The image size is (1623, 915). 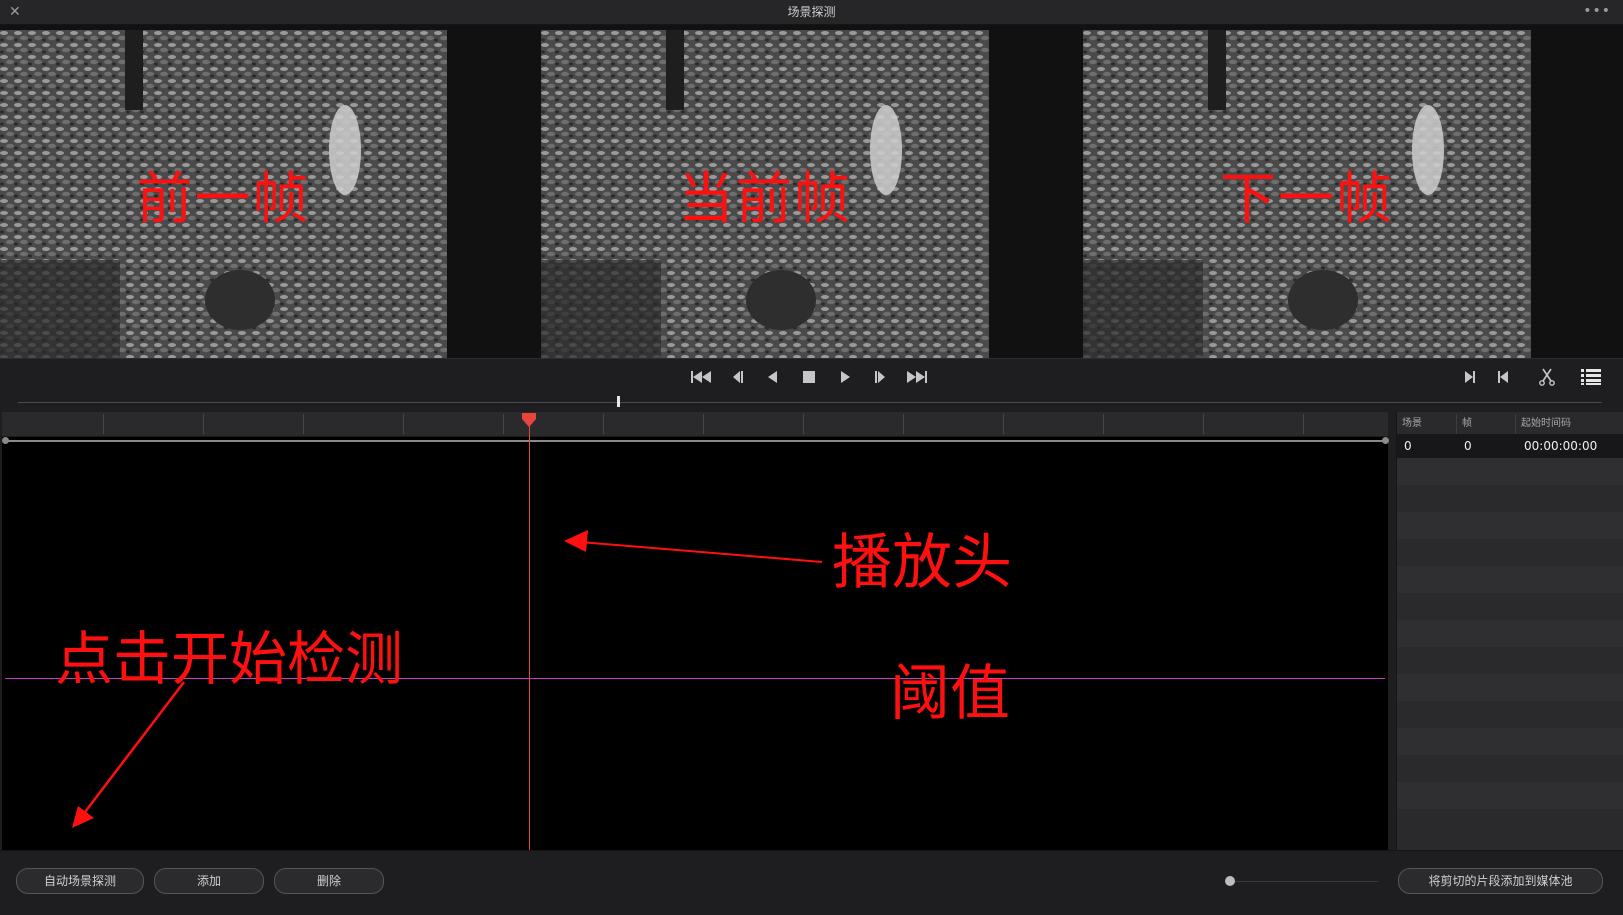 I want to click on list-view-icon, so click(x=1591, y=377).